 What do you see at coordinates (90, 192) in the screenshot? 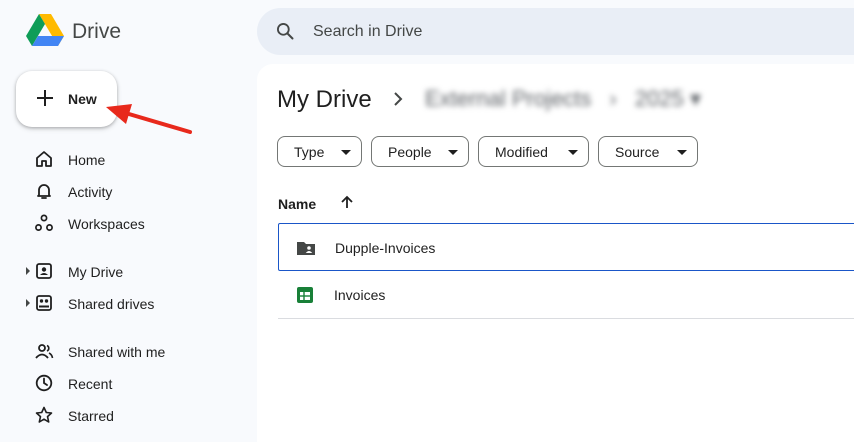
I see `sidebar-item-label: Activity` at bounding box center [90, 192].